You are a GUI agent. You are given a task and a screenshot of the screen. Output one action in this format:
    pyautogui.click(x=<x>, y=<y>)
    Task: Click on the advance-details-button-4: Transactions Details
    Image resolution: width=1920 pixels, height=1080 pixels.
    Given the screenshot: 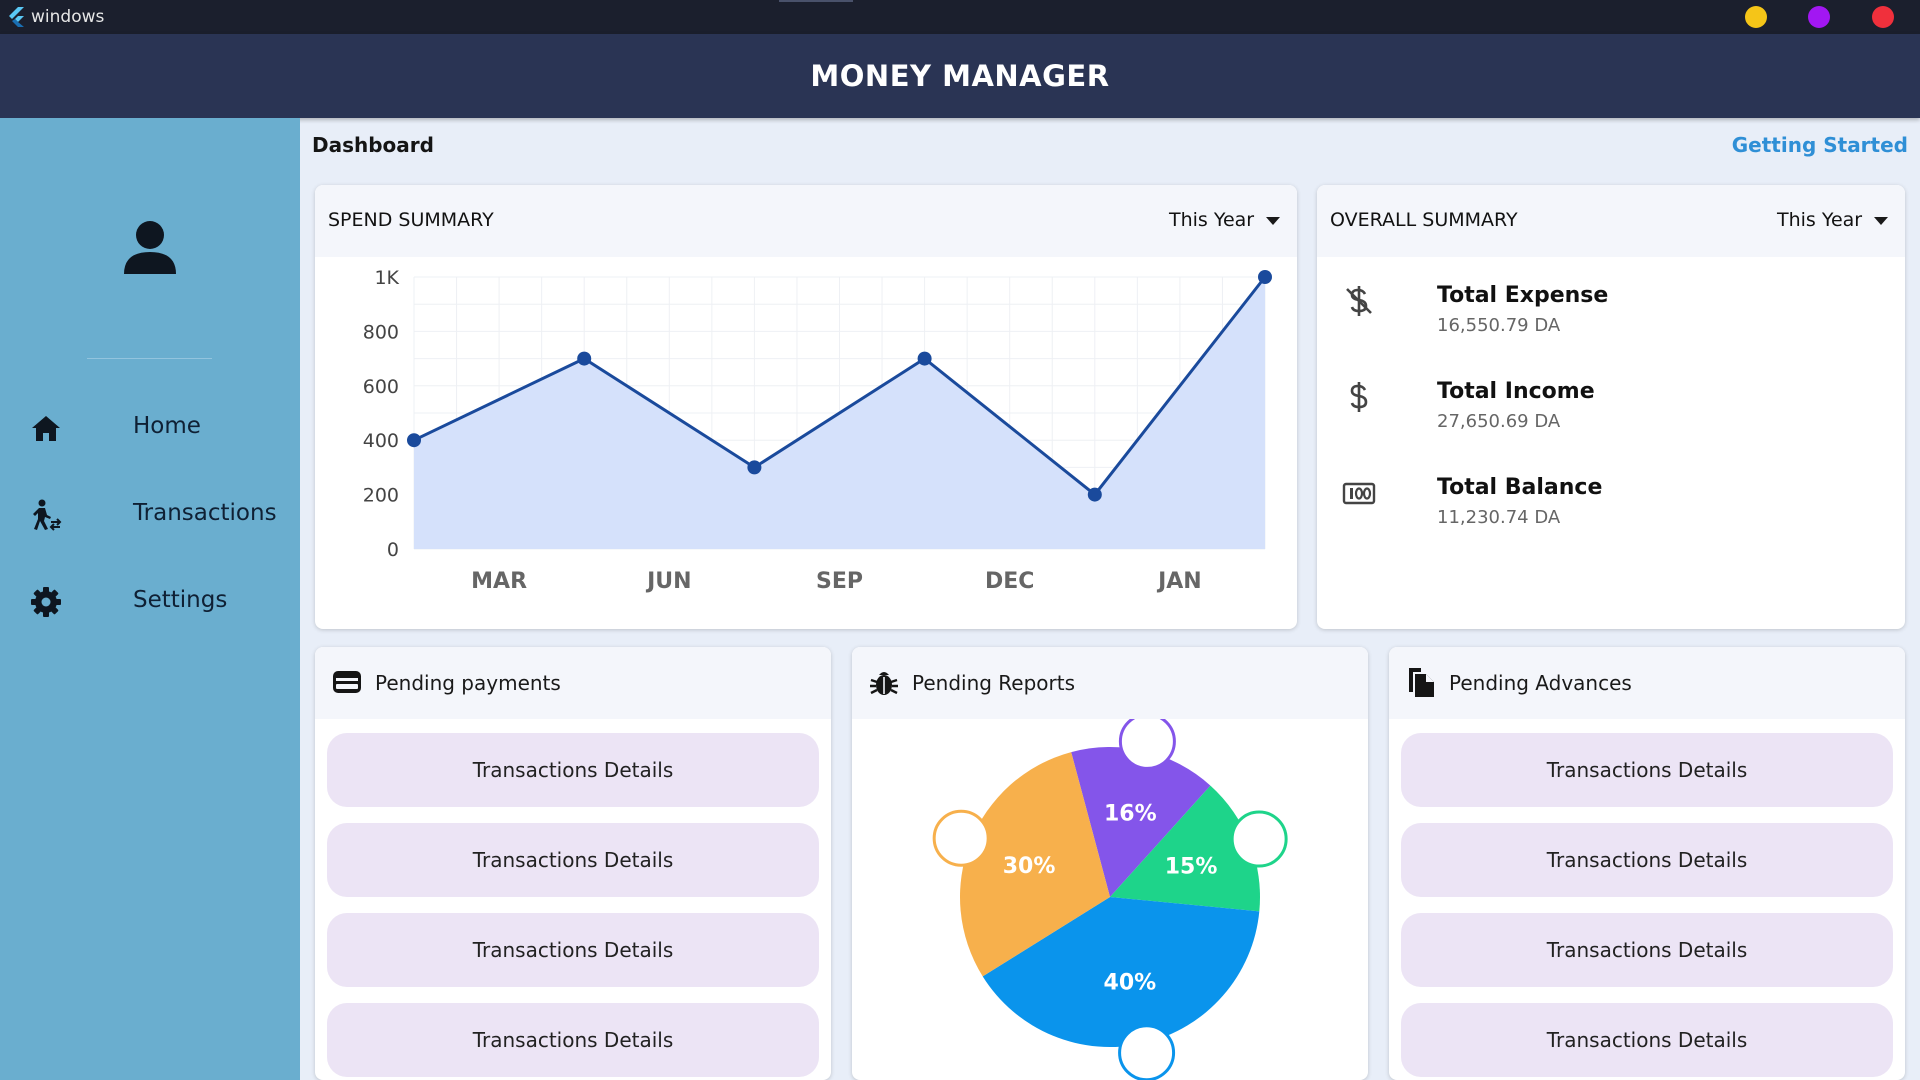 What is the action you would take?
    pyautogui.click(x=1647, y=1040)
    